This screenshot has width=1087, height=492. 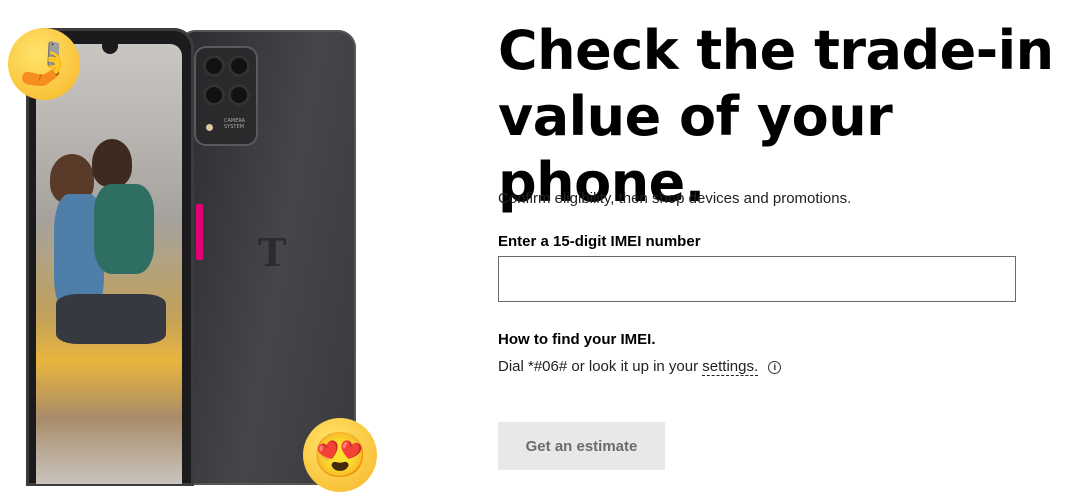 I want to click on heart-eyes-emoji-icon: 😍, so click(x=340, y=455).